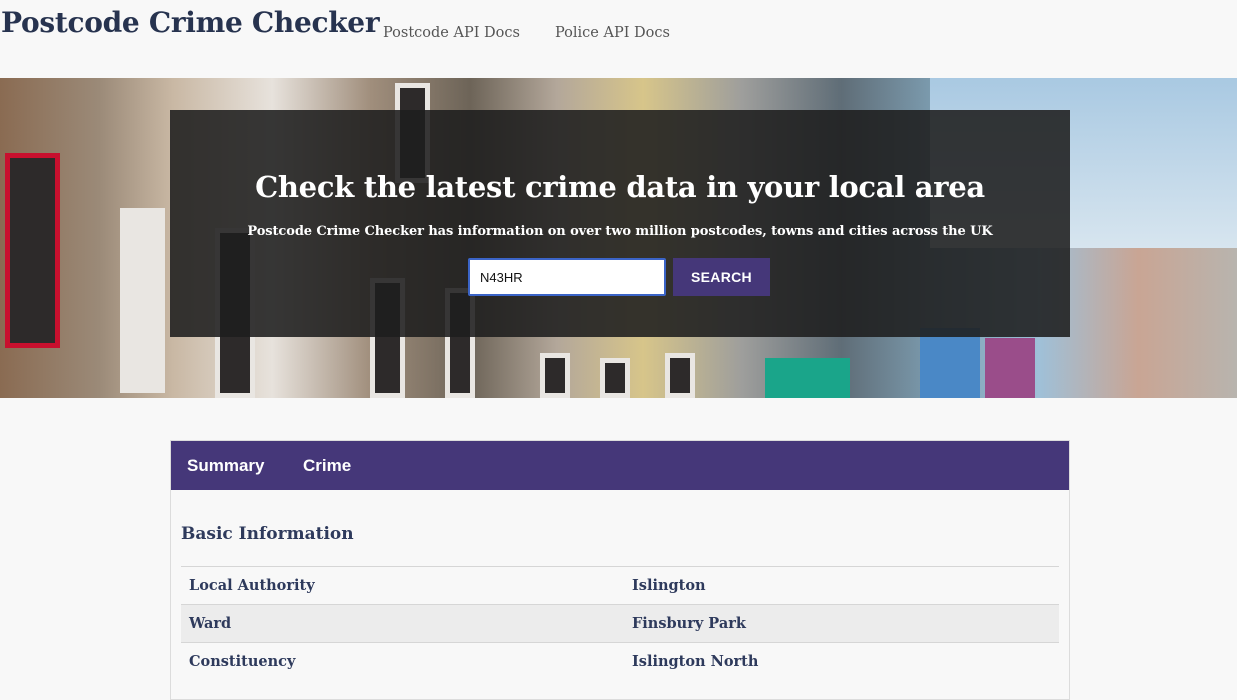 The image size is (1237, 700). What do you see at coordinates (689, 623) in the screenshot?
I see `row-value: Finsbury Park` at bounding box center [689, 623].